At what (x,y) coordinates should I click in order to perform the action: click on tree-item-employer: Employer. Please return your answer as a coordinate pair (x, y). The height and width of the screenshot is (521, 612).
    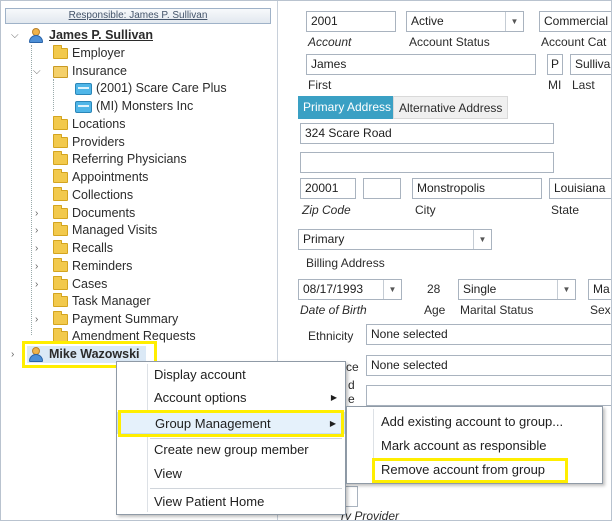
    Looking at the image, I should click on (89, 53).